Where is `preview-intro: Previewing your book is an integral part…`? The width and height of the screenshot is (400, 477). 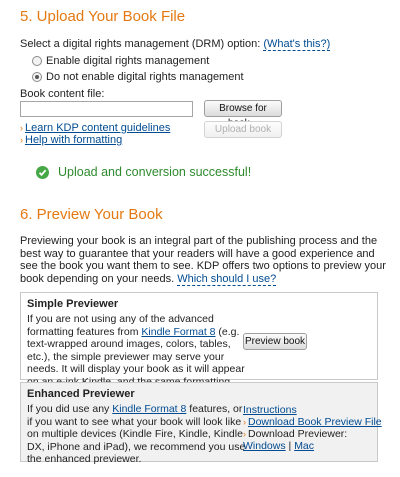 preview-intro: Previewing your book is an integral part… is located at coordinates (204, 260).